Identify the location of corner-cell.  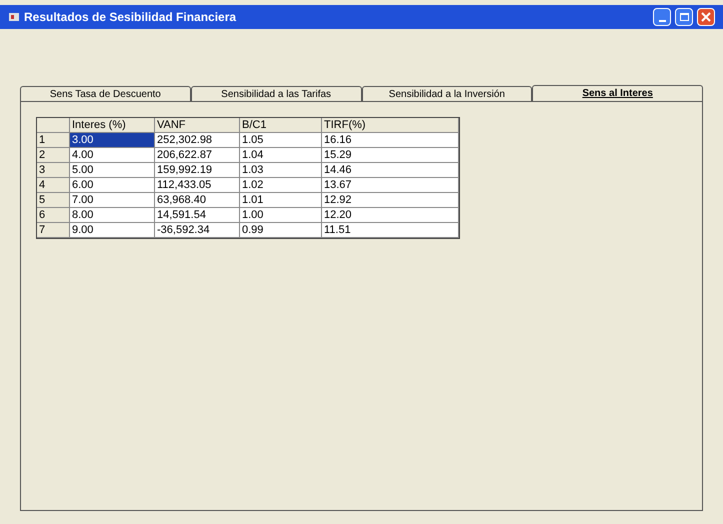
(53, 125).